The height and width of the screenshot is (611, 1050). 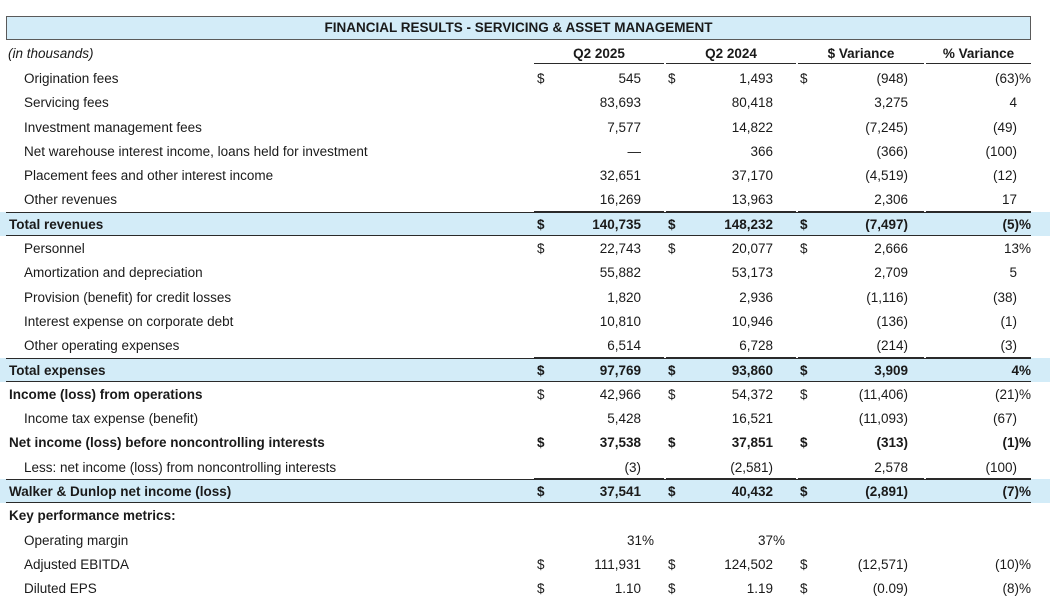 What do you see at coordinates (748, 564) in the screenshot?
I see `value-q2-2024: 124,502` at bounding box center [748, 564].